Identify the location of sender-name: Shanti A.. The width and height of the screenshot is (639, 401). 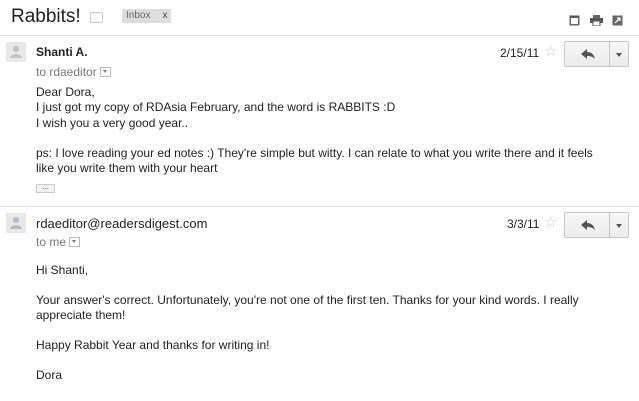
(62, 52).